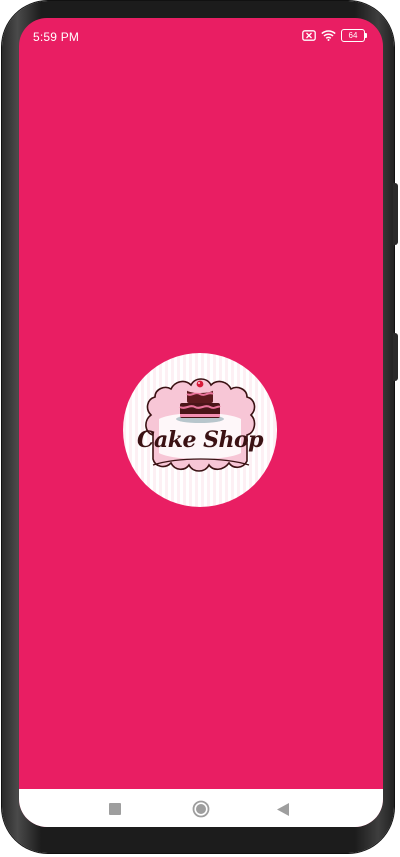 This screenshot has width=400, height=857. I want to click on logo-text: Cake Shop, so click(200, 440).